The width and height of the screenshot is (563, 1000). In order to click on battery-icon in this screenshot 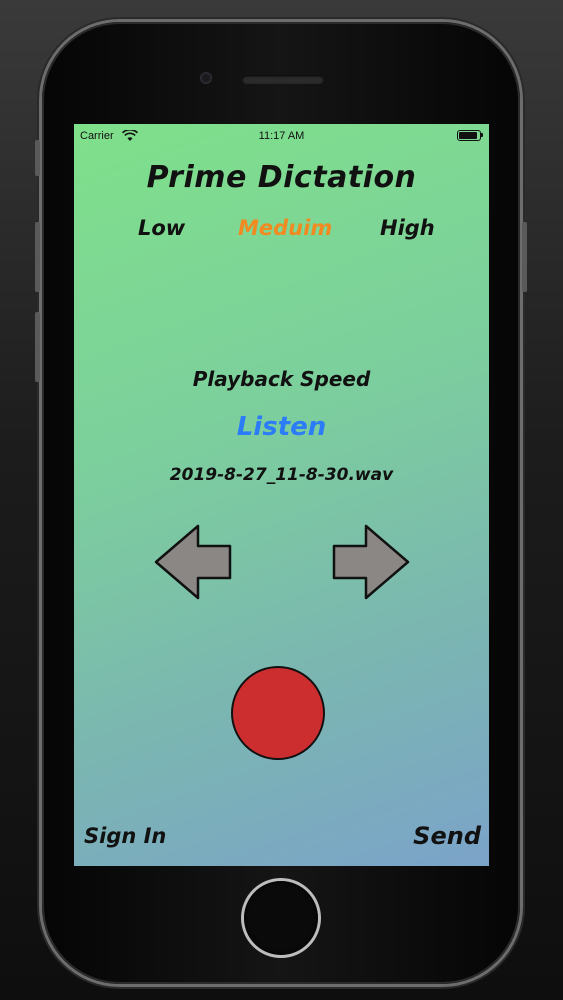, I will do `click(470, 135)`.